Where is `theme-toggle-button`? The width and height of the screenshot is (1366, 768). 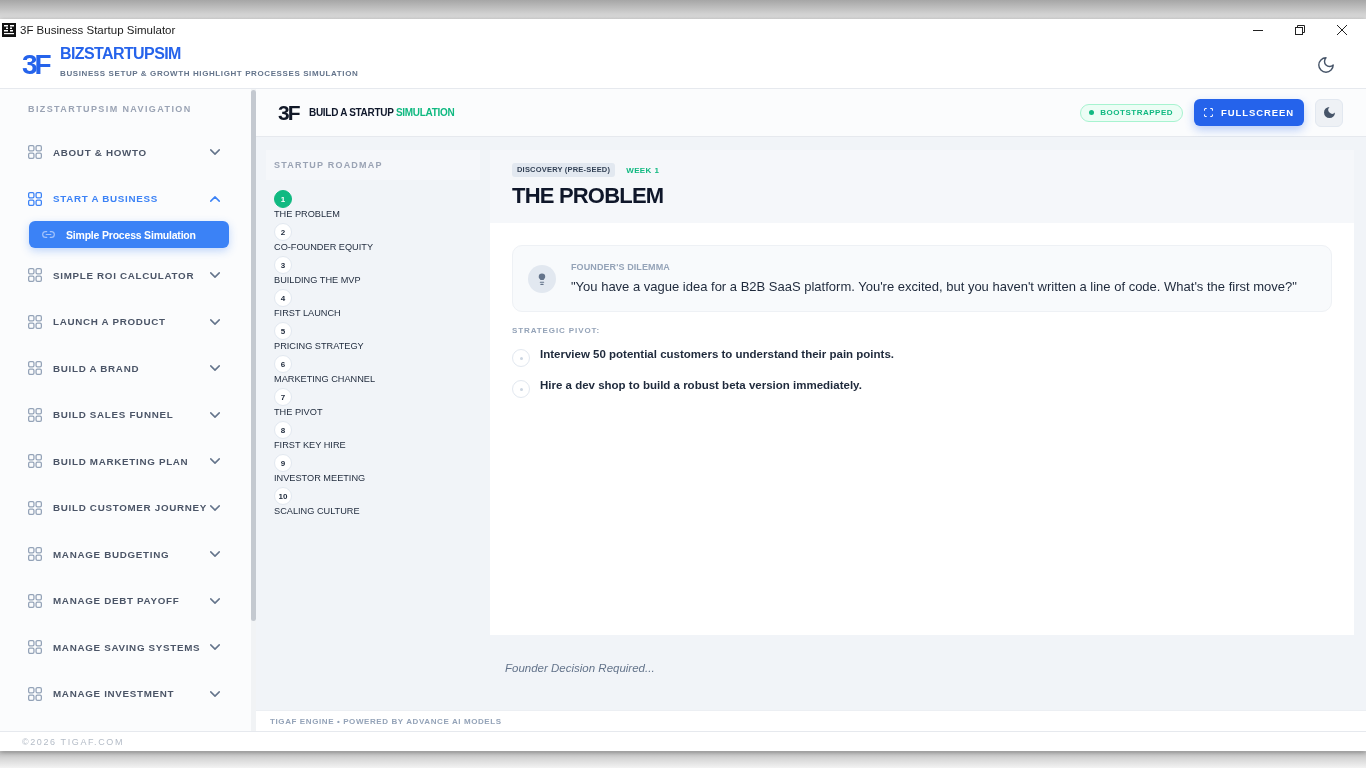
theme-toggle-button is located at coordinates (1329, 112).